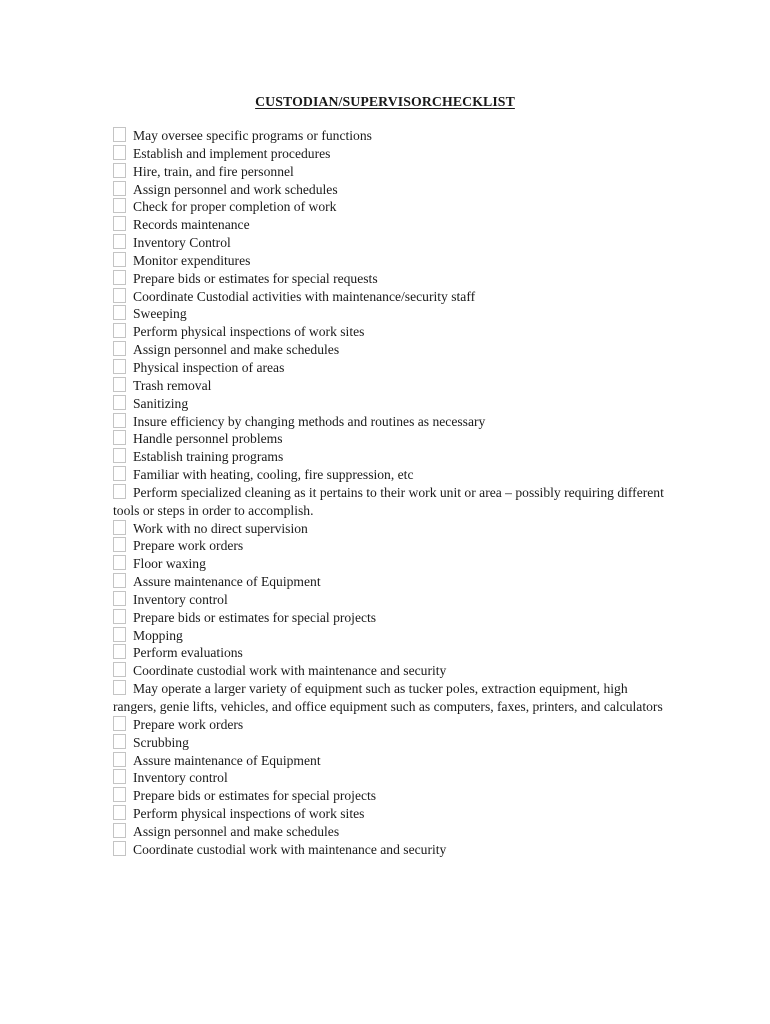 The width and height of the screenshot is (770, 1024). What do you see at coordinates (393, 635) in the screenshot?
I see `checklist-item: Mopping` at bounding box center [393, 635].